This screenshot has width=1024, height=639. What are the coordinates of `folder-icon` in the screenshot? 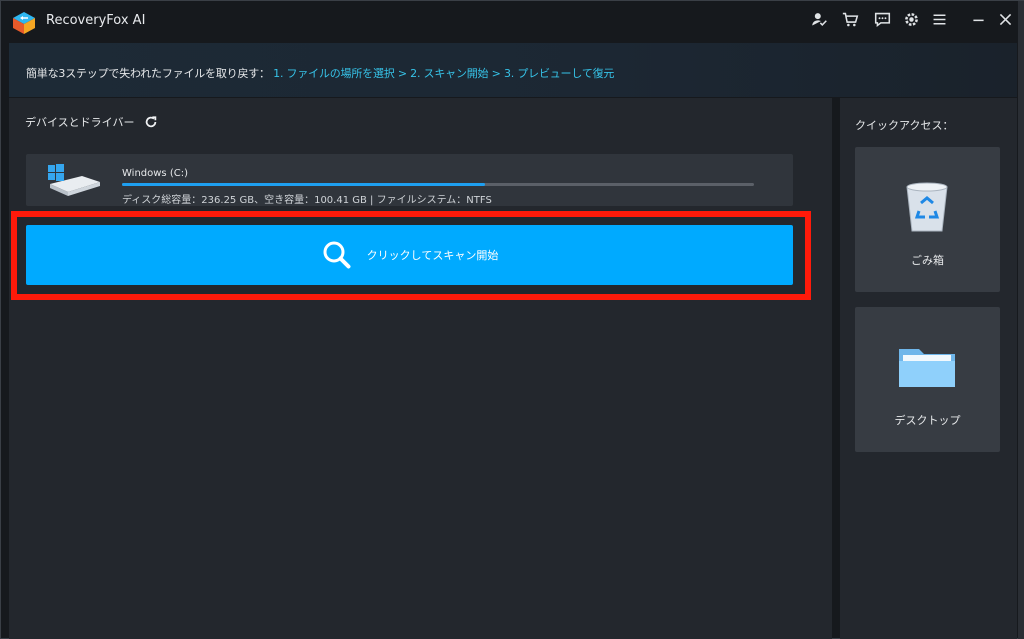 It's located at (927, 368).